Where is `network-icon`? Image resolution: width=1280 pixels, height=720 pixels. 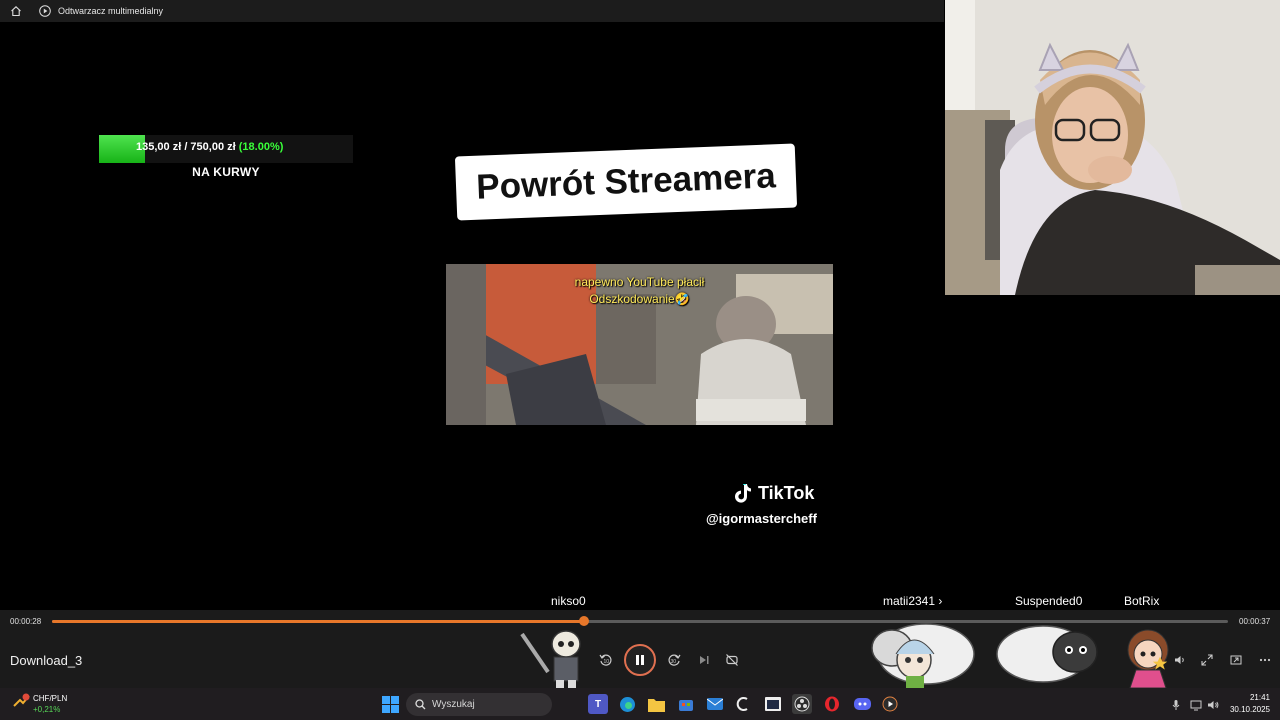
network-icon is located at coordinates (1196, 704).